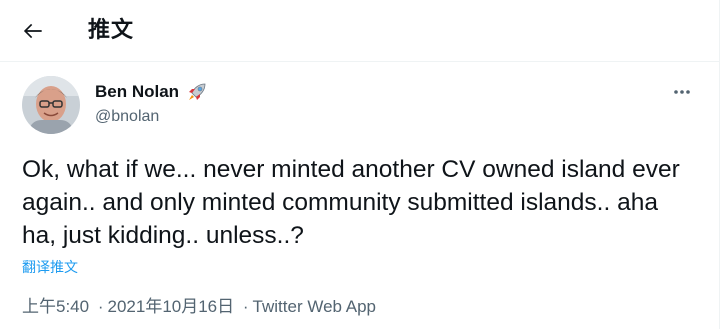 The width and height of the screenshot is (720, 329). I want to click on author-handle: @bnolan, so click(127, 117).